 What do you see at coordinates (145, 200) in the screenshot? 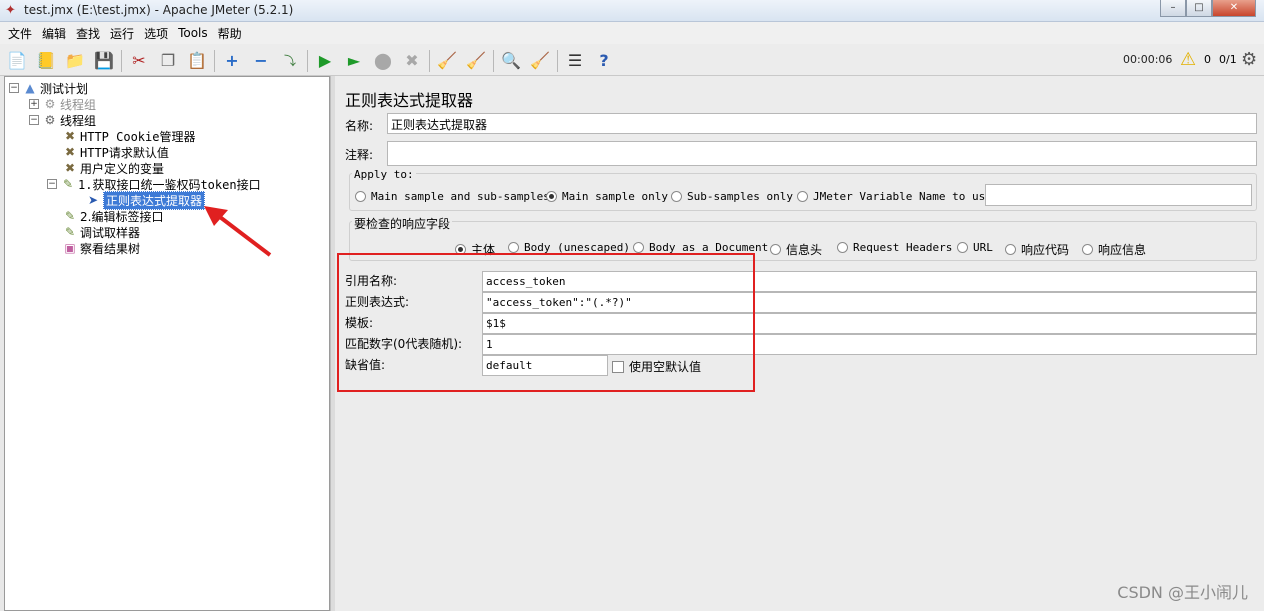
I see `tree-item-regex-extractor: ➤ 正则表达式提取器` at bounding box center [145, 200].